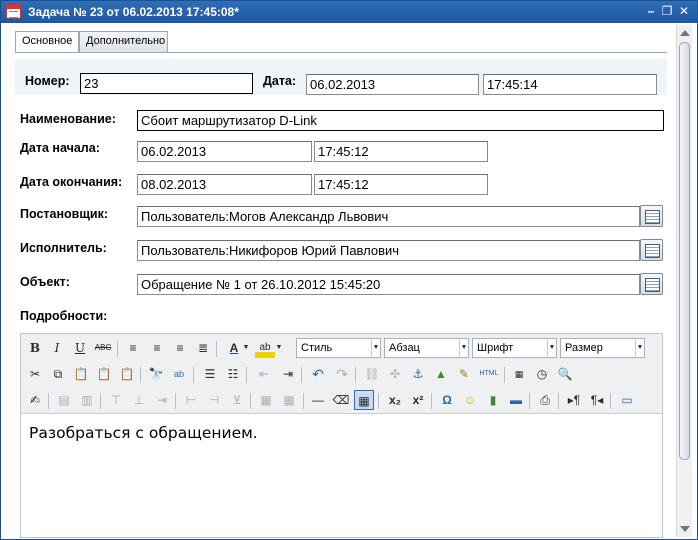 The height and width of the screenshot is (540, 698). What do you see at coordinates (401, 151) in the screenshot?
I see `start-time-field: 17:45:12` at bounding box center [401, 151].